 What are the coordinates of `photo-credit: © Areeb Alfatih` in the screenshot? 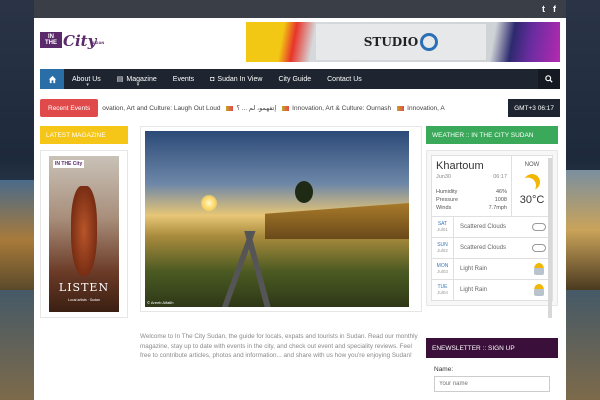 It's located at (160, 302).